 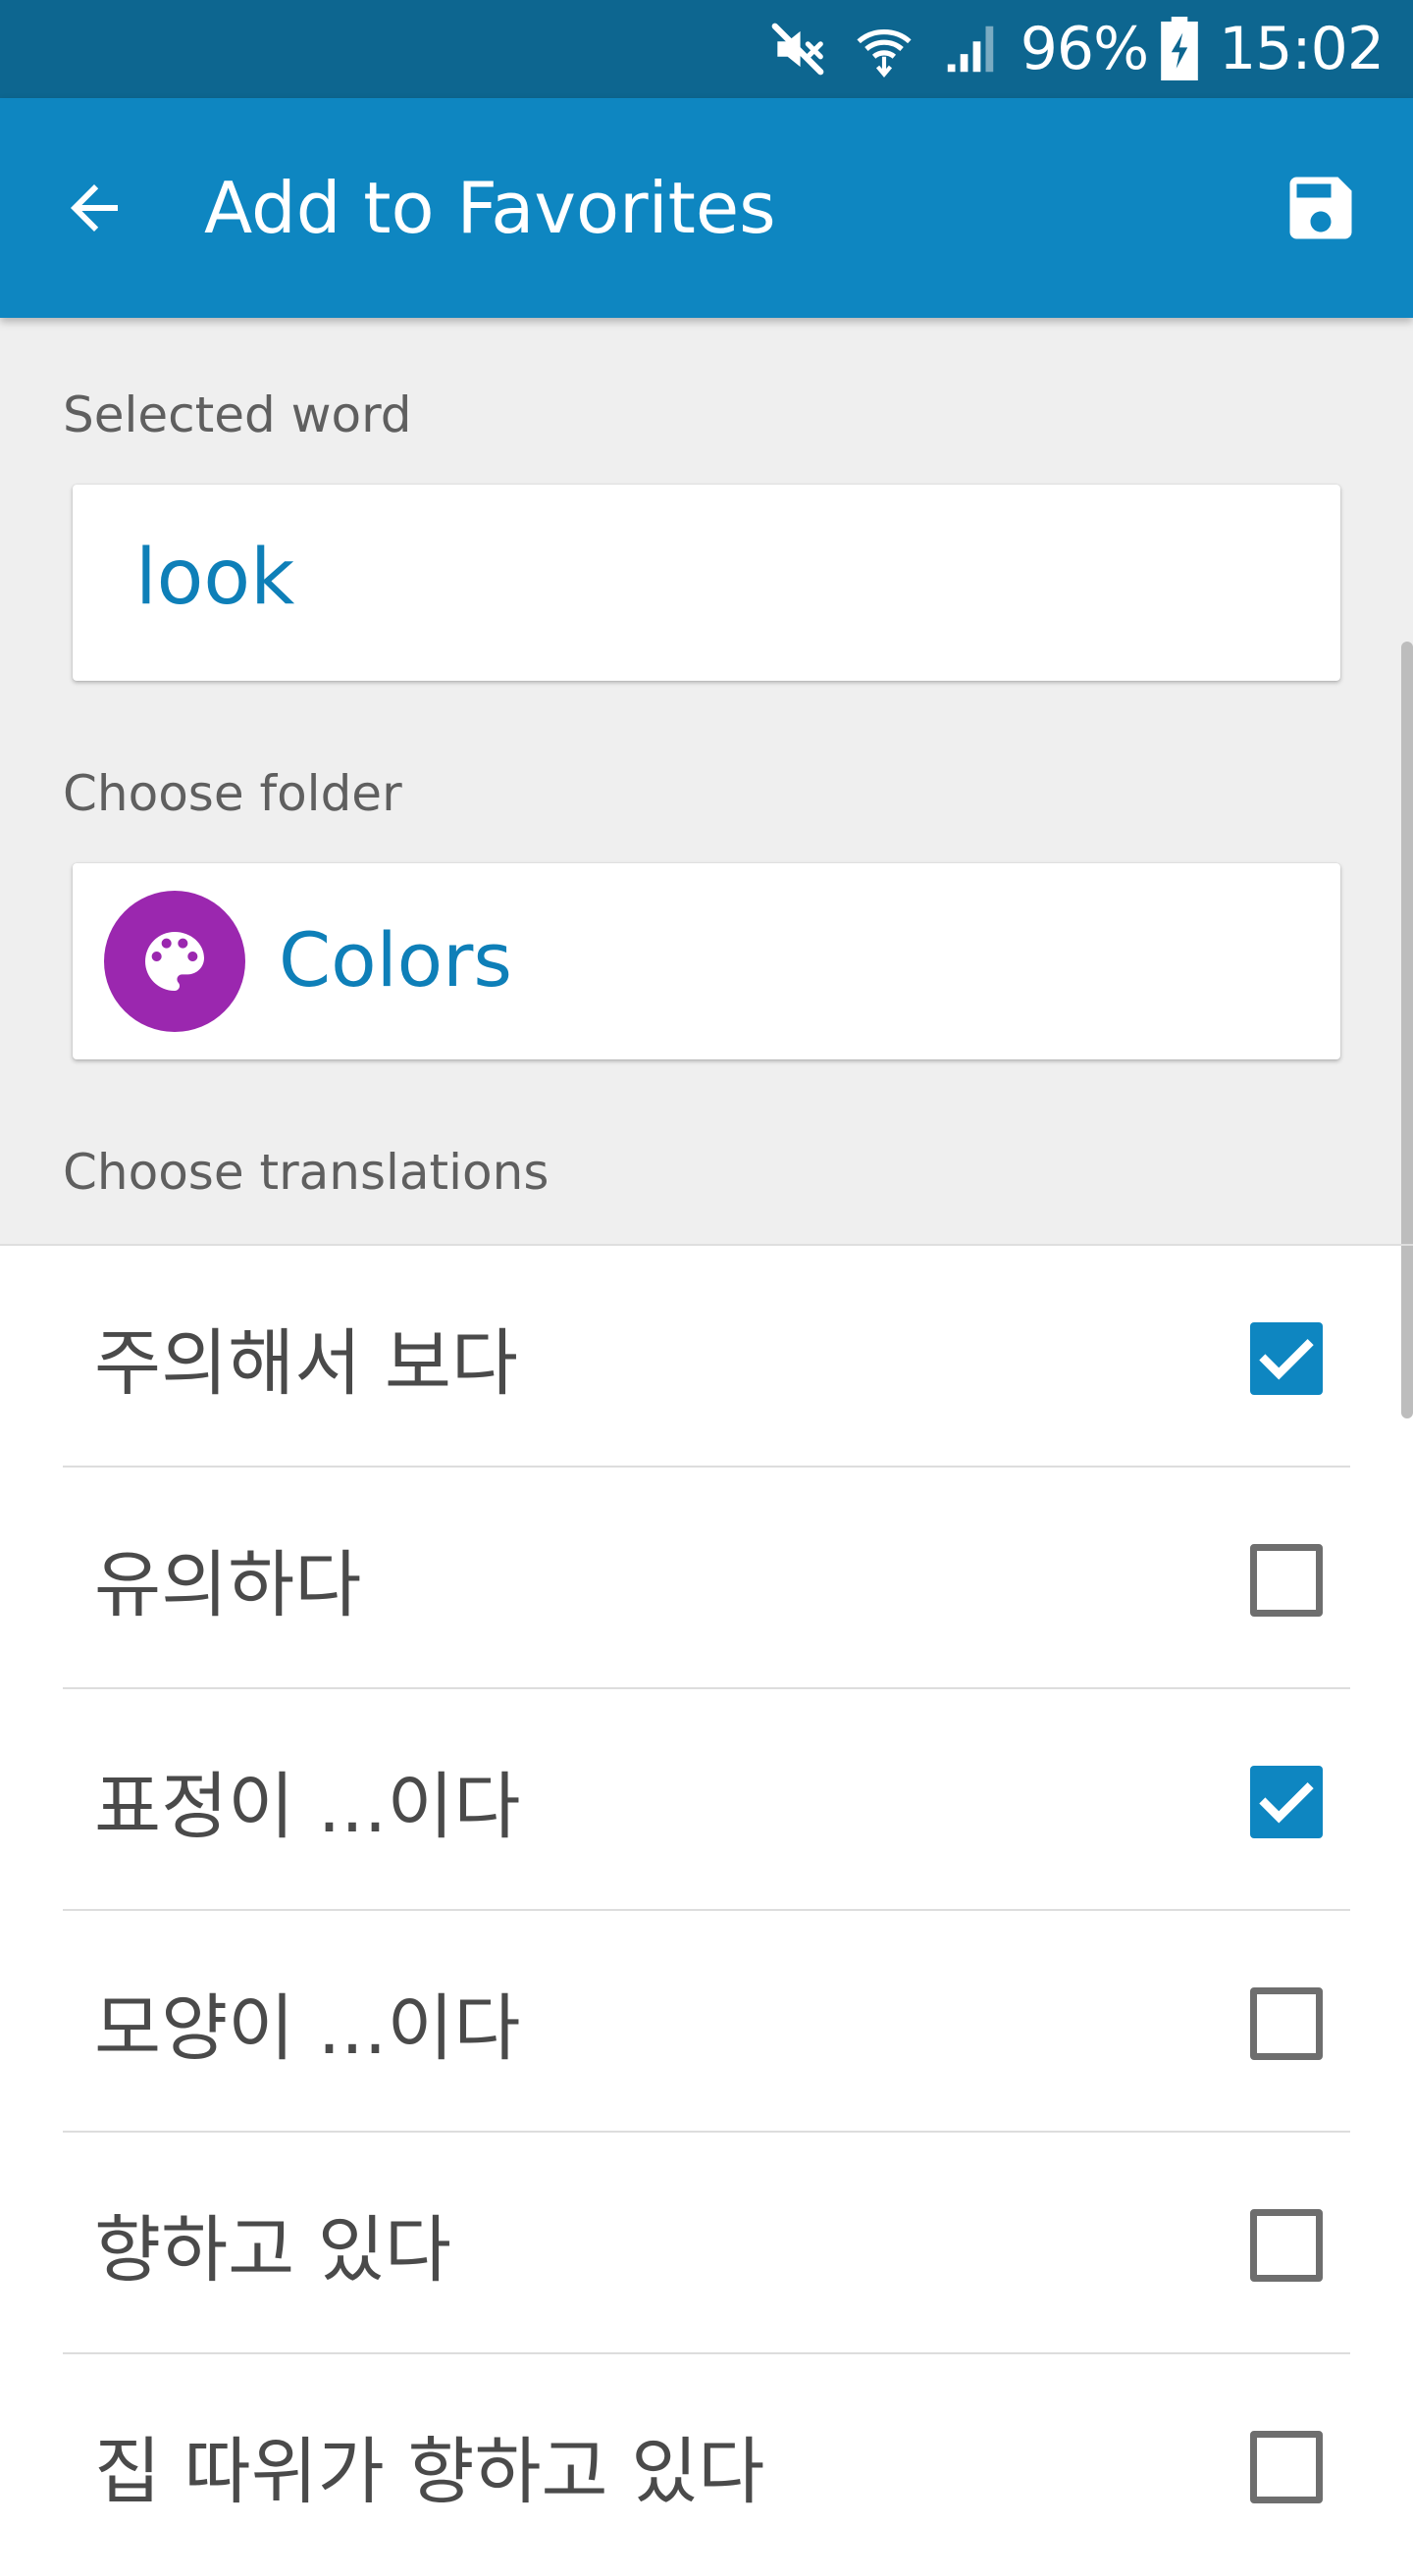 What do you see at coordinates (970, 49) in the screenshot?
I see `signal-icon` at bounding box center [970, 49].